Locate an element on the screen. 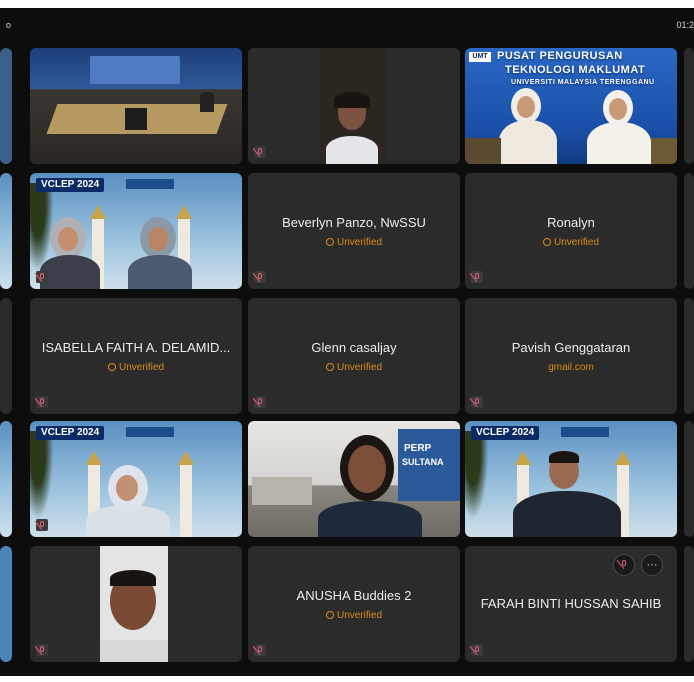 The image size is (694, 682). participant-tile-audio: Ronalyn Unverified is located at coordinates (571, 231).